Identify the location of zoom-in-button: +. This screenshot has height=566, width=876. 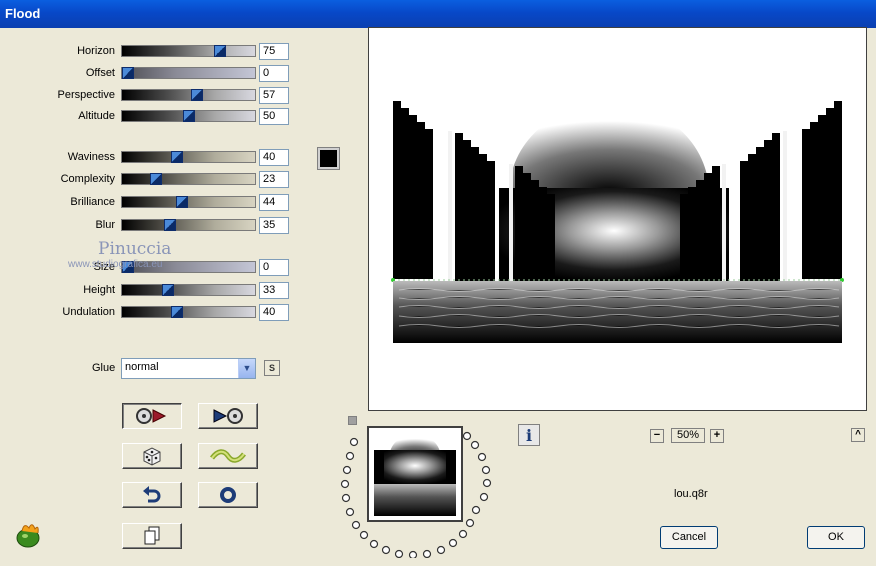
(717, 436).